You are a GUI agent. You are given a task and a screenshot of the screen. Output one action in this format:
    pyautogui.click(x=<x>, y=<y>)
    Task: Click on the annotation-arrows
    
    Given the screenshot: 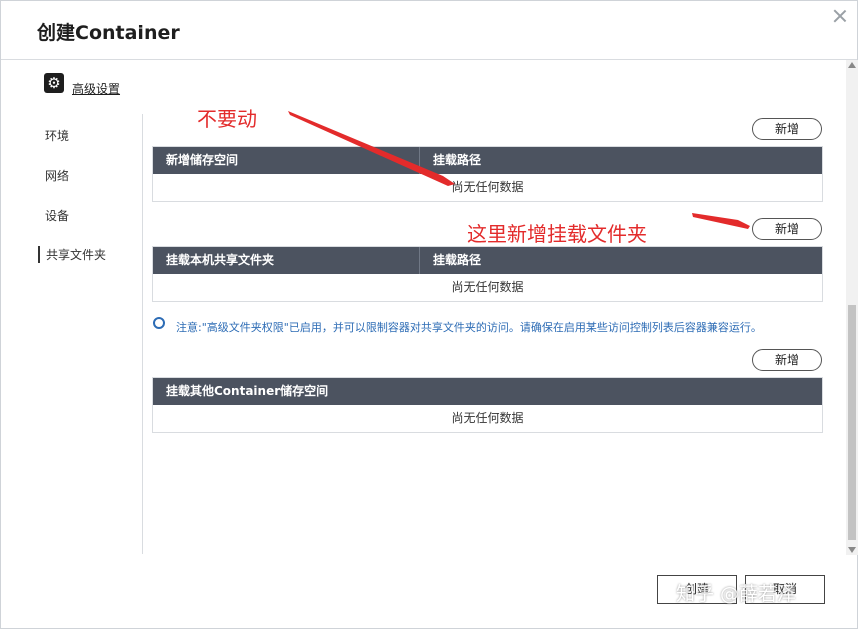 What is the action you would take?
    pyautogui.click(x=519, y=170)
    